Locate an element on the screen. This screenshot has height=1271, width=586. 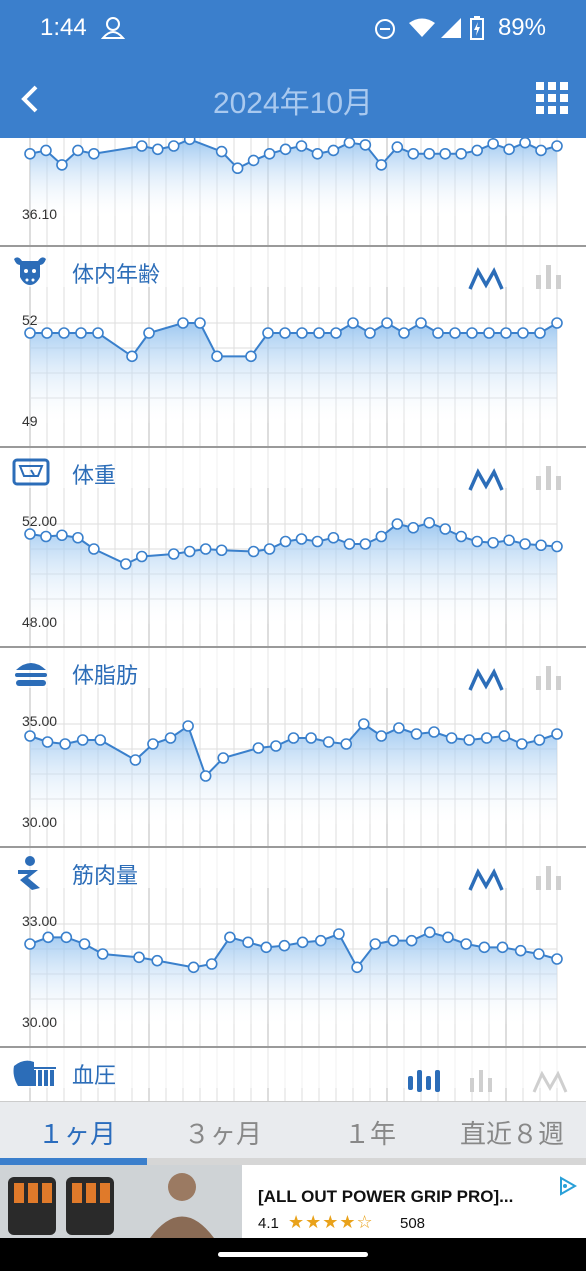
tab-1-year: １年 is located at coordinates (370, 1132).